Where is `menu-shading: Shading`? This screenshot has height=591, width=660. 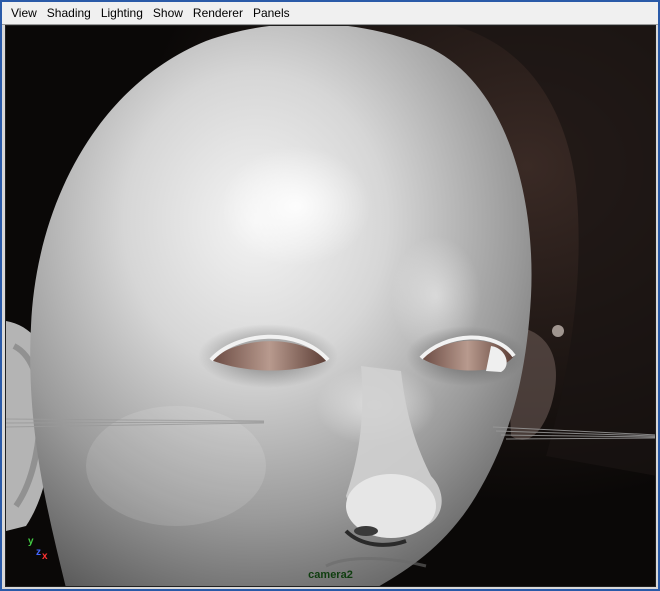 menu-shading: Shading is located at coordinates (69, 13).